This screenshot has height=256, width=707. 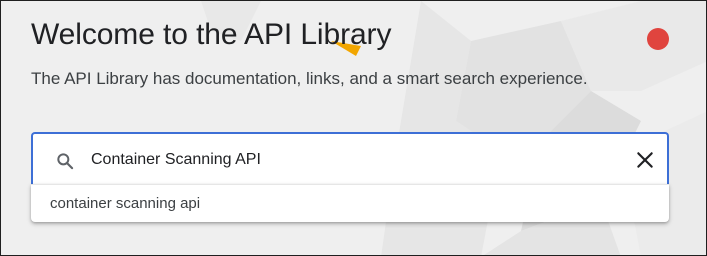 I want to click on page-title: Welcome to the API Library, so click(x=211, y=34).